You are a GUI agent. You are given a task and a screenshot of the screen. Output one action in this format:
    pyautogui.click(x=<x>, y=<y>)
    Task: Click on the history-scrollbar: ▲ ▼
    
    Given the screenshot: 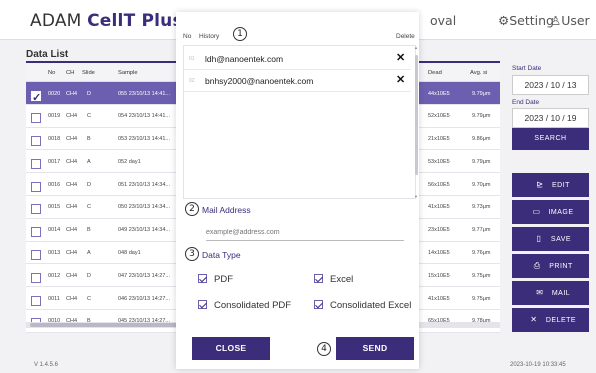 What is the action you would take?
    pyautogui.click(x=416, y=122)
    